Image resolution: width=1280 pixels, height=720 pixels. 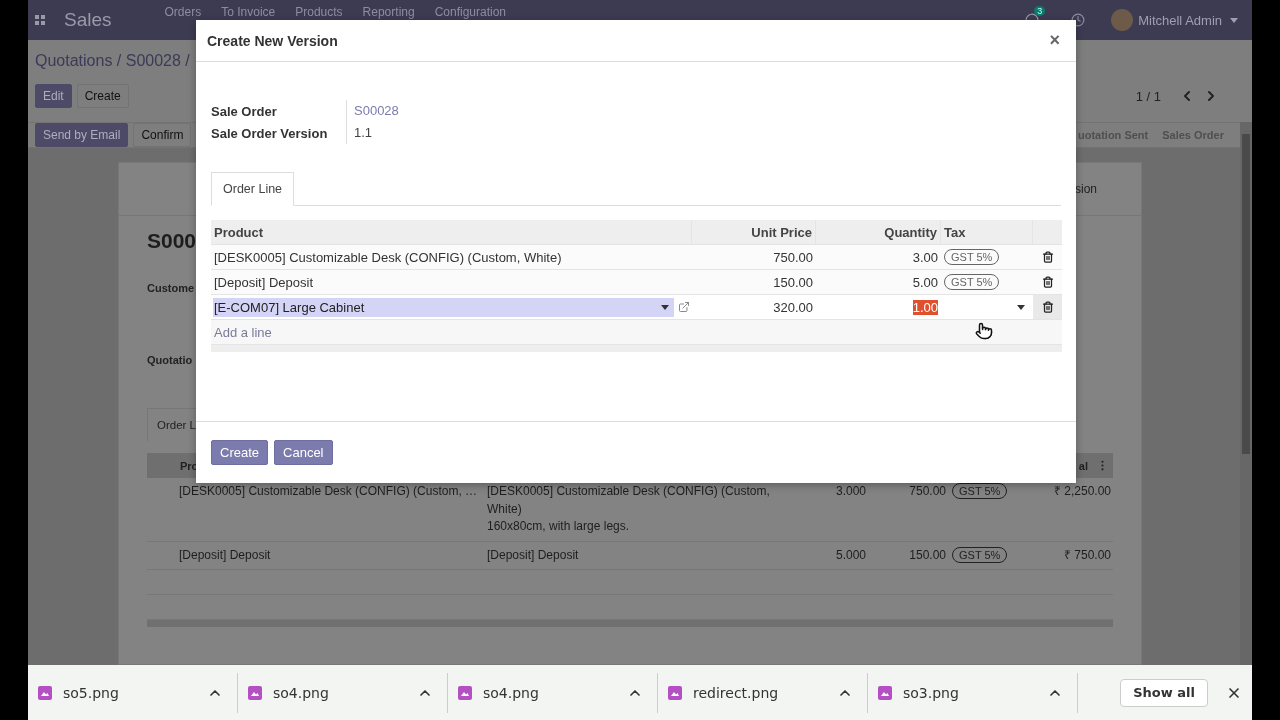 What do you see at coordinates (319, 12) in the screenshot?
I see `menu-item: Products` at bounding box center [319, 12].